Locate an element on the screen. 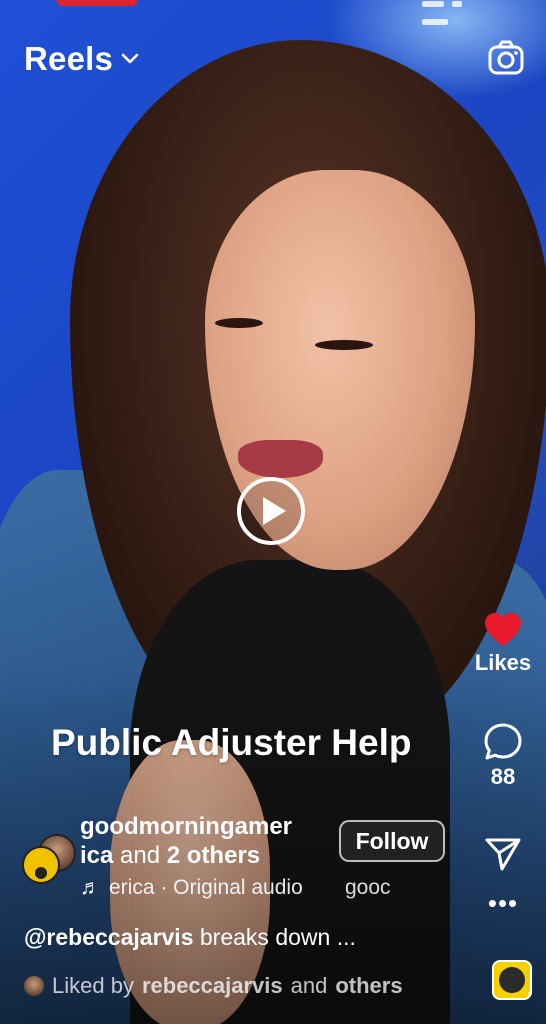 This screenshot has width=546, height=1024. more-icon: ••• is located at coordinates (503, 903).